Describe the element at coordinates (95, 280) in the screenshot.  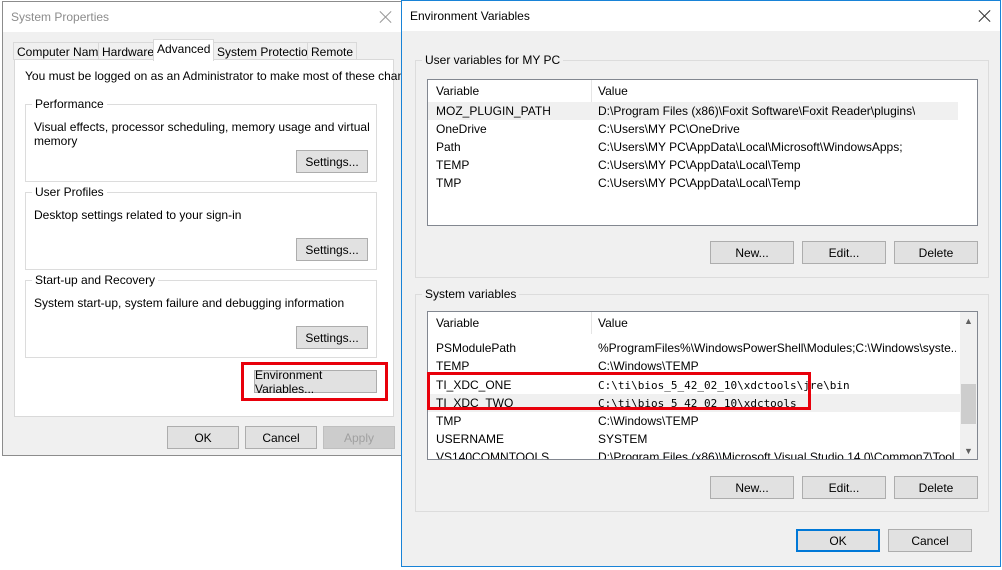
I see `group-label: Start-up and Recovery` at that location.